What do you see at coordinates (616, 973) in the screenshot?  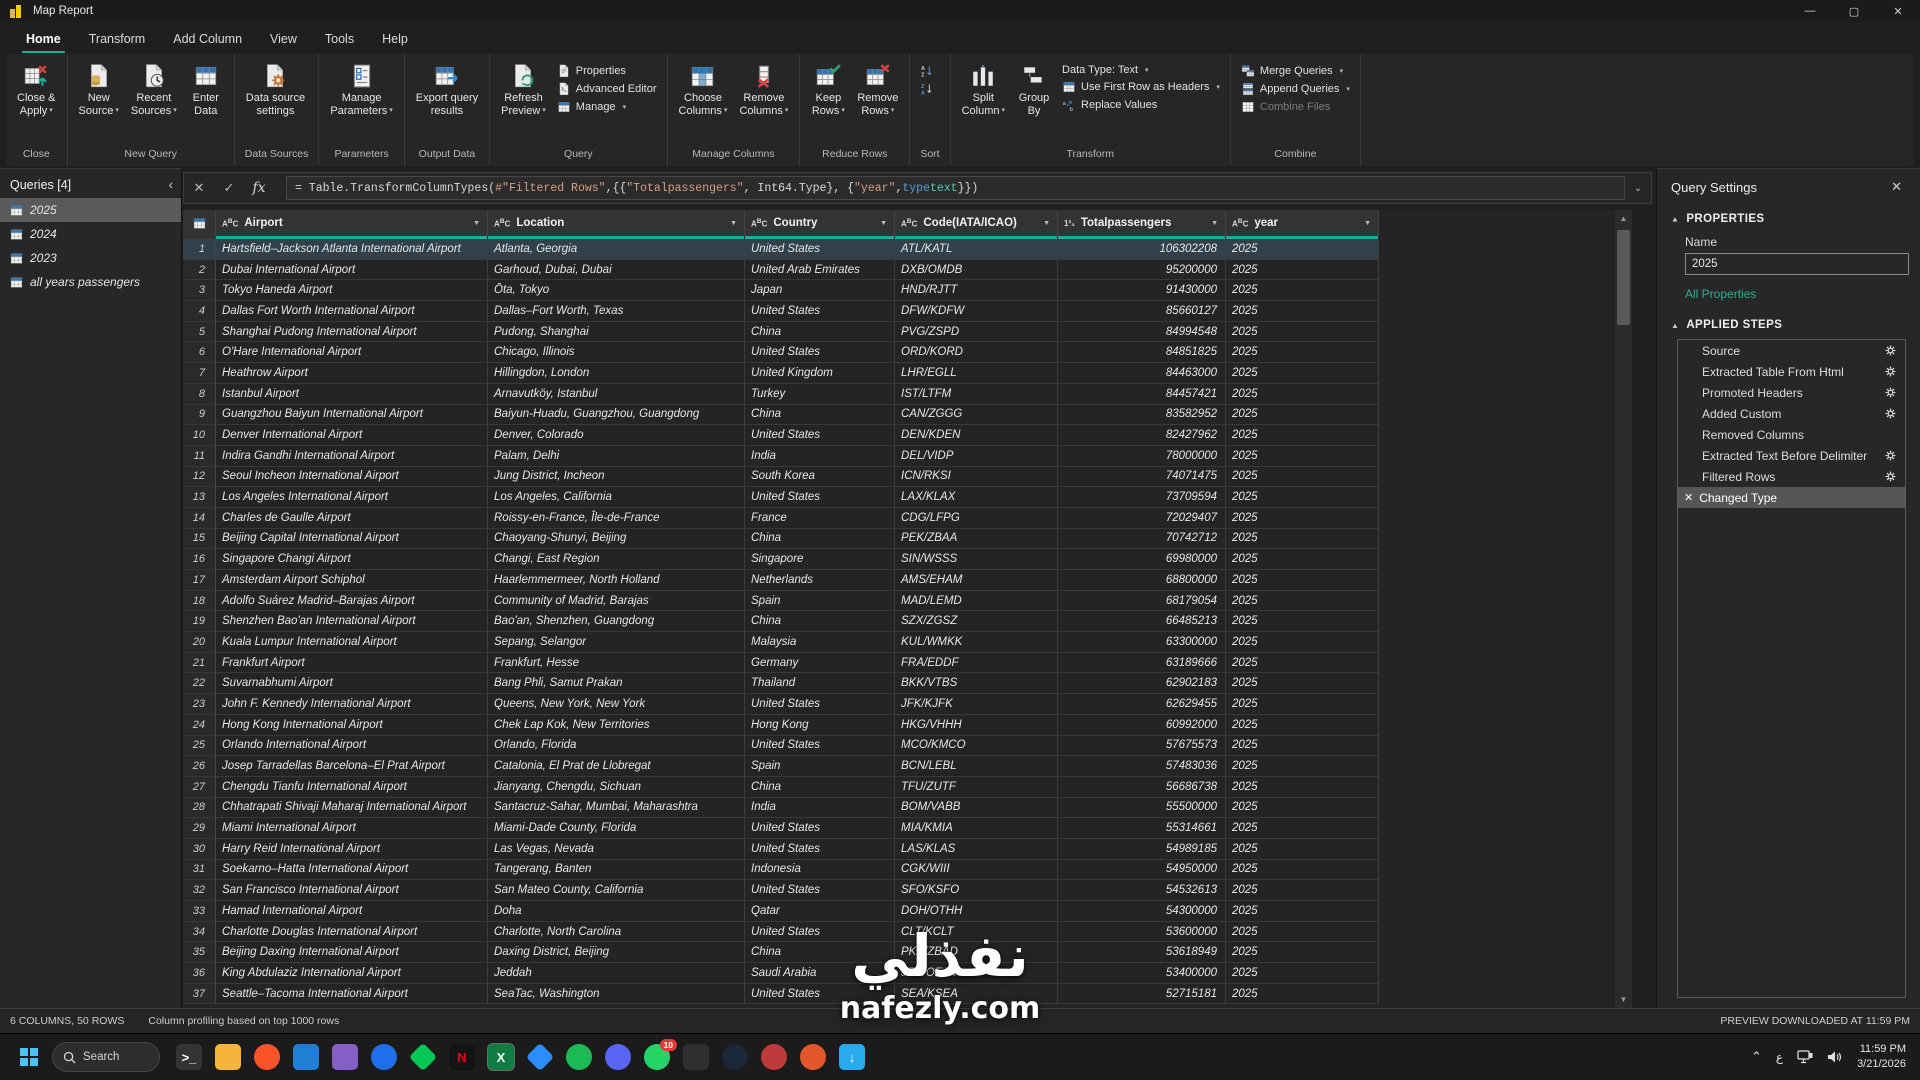 I see `cell-location: Jeddah` at bounding box center [616, 973].